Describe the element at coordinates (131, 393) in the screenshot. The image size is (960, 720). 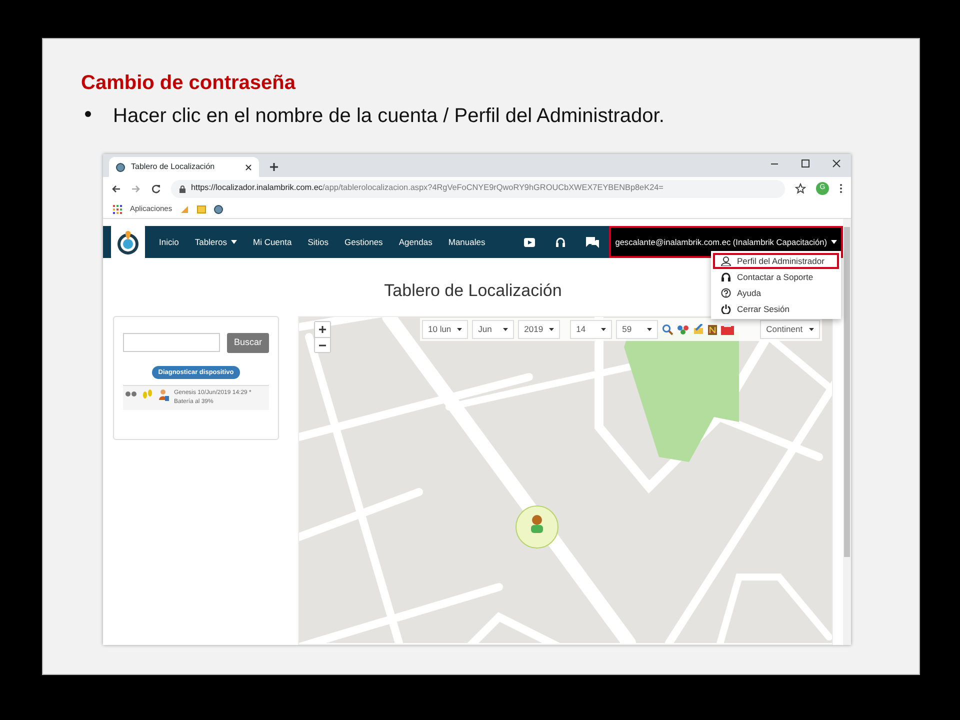
I see `binoculars-icon` at that location.